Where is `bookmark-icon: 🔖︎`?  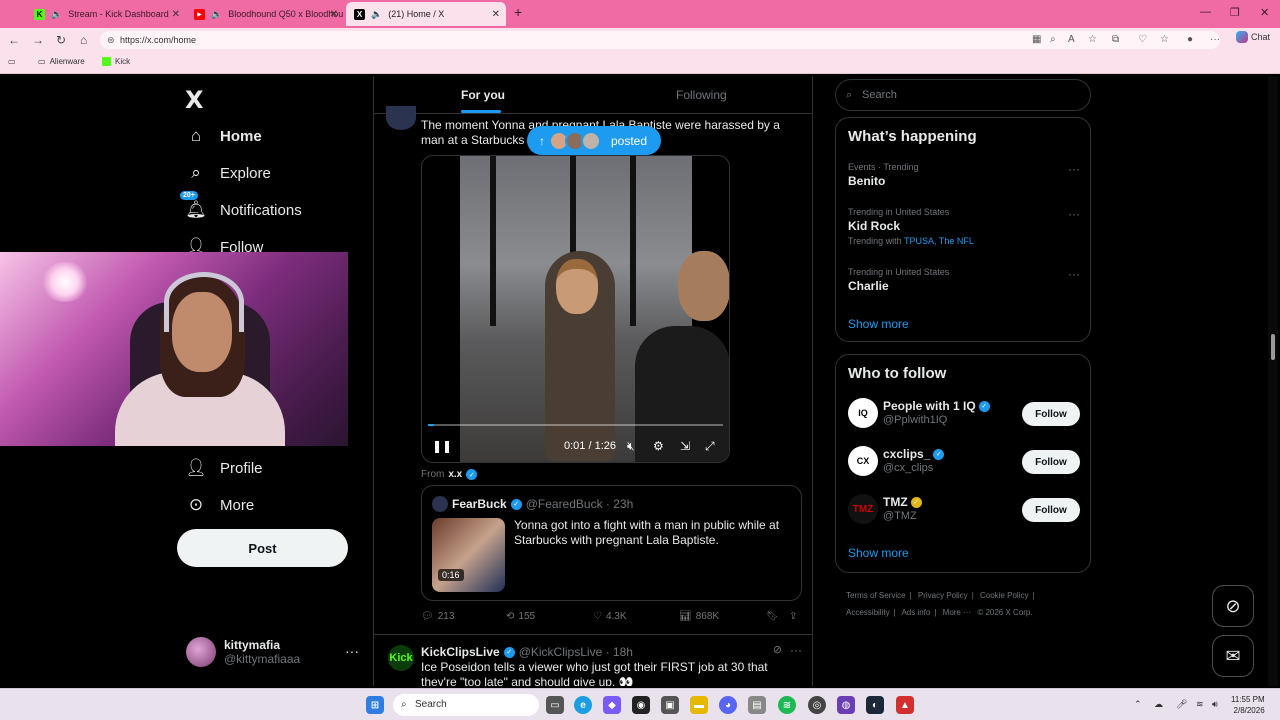 bookmark-icon: 🔖︎ is located at coordinates (772, 616).